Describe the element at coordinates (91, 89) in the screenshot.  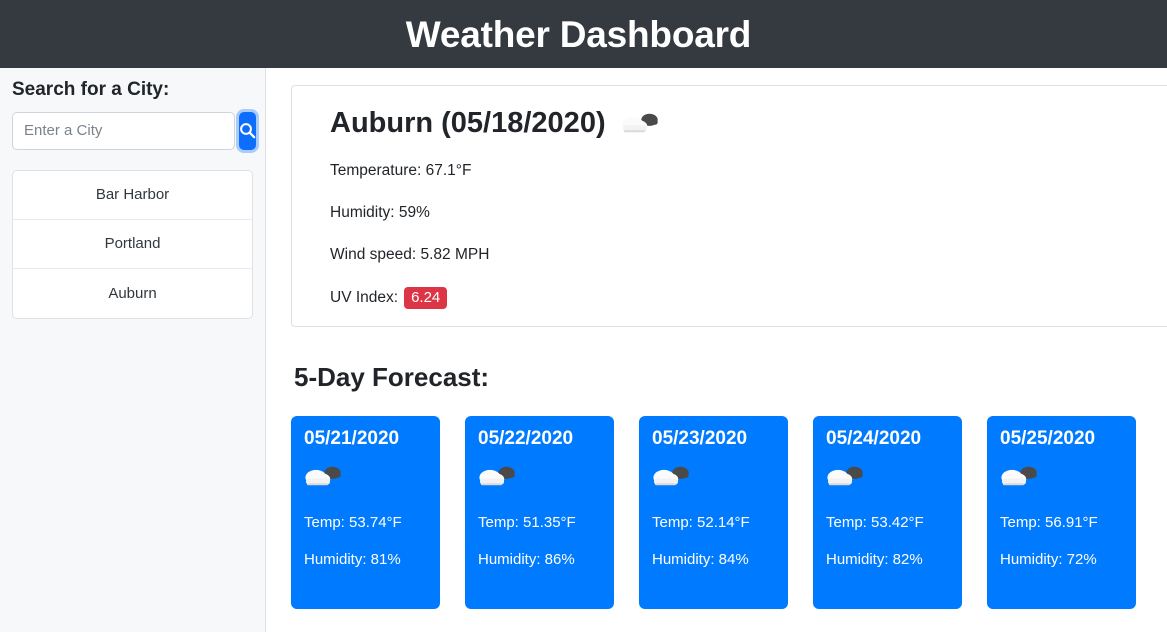
I see `search-section-heading: Search for a City:` at that location.